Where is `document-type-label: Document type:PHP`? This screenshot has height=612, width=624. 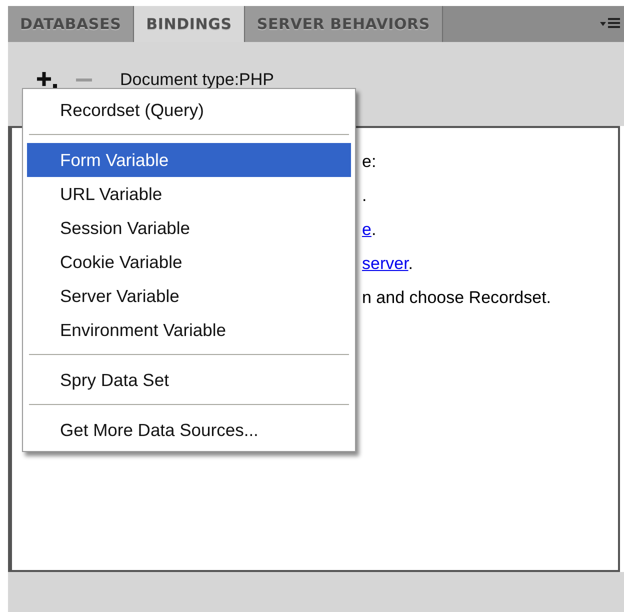 document-type-label: Document type:PHP is located at coordinates (197, 80).